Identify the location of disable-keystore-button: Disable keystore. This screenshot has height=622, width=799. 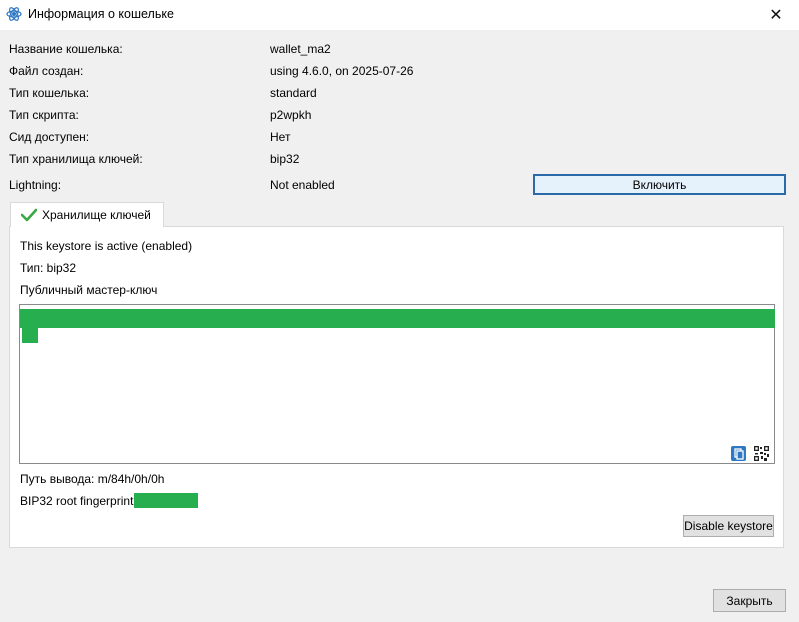
(728, 526).